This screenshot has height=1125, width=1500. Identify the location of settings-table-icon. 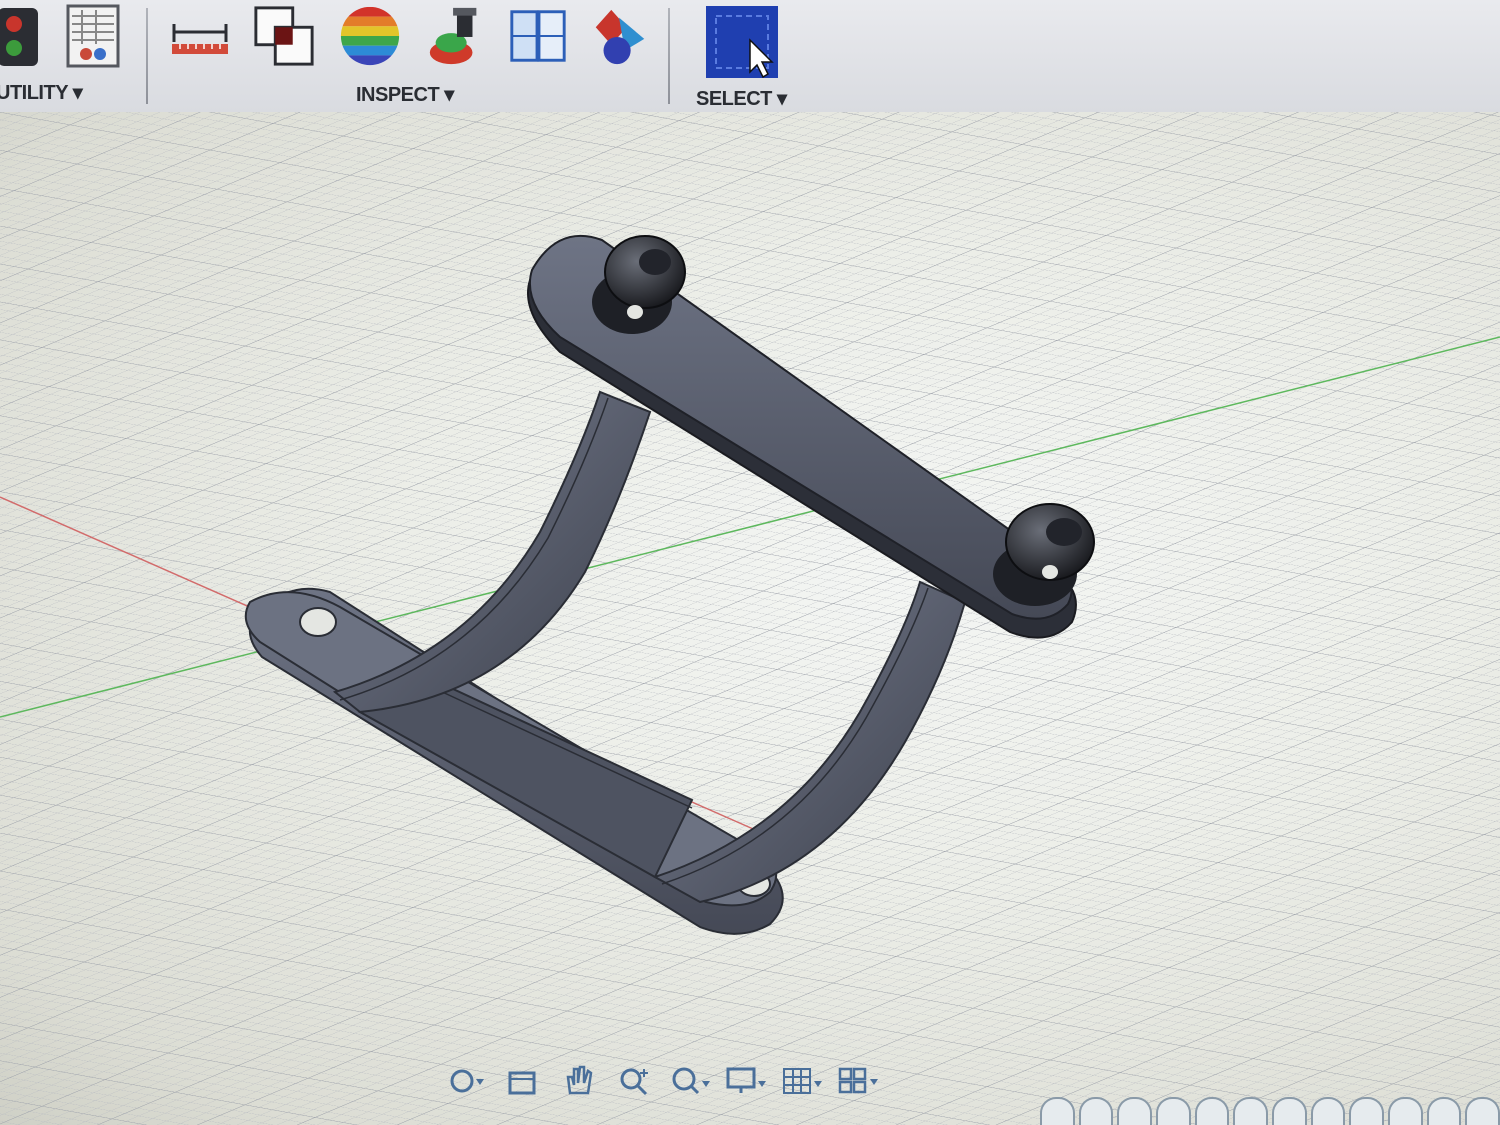
(92, 36).